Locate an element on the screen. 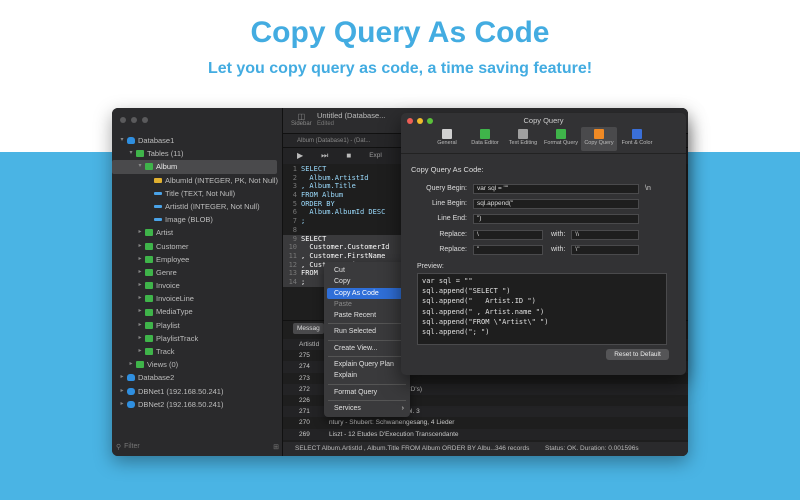 Image resolution: width=800 pixels, height=500 pixels. sidebar-item: ▸ PlaylistTrack is located at coordinates (197, 338).